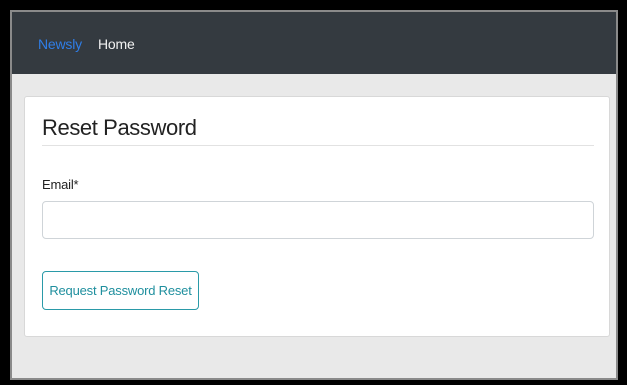 The width and height of the screenshot is (627, 385). I want to click on brand-link: Newsly, so click(60, 44).